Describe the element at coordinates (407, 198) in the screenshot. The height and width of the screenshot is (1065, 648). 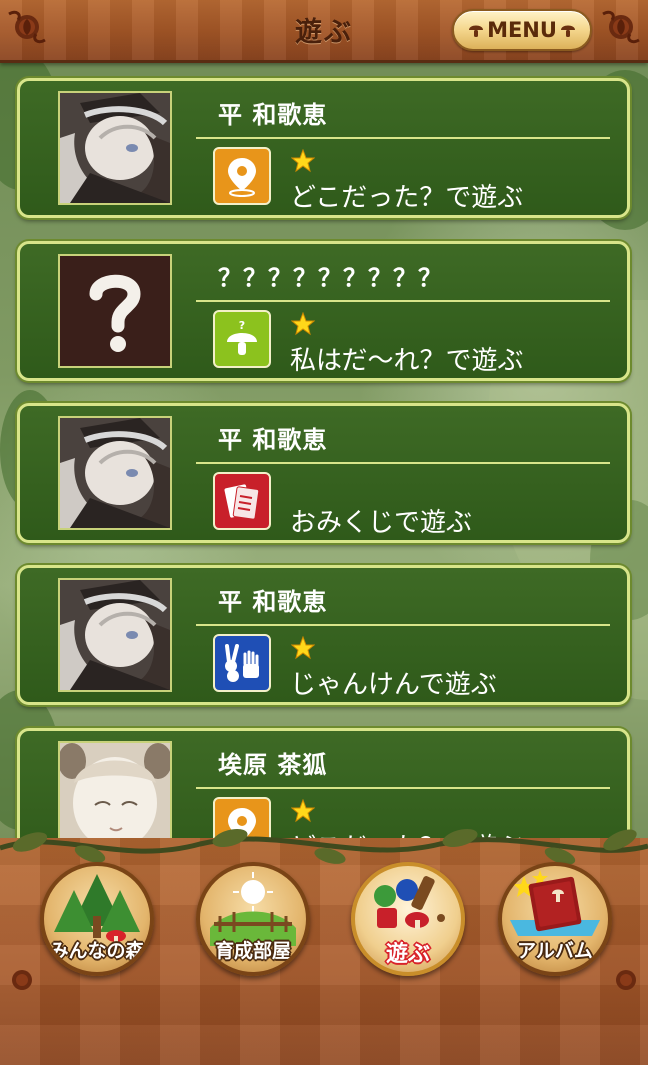
I see `game-label: どこだった？で遊ぶ` at that location.